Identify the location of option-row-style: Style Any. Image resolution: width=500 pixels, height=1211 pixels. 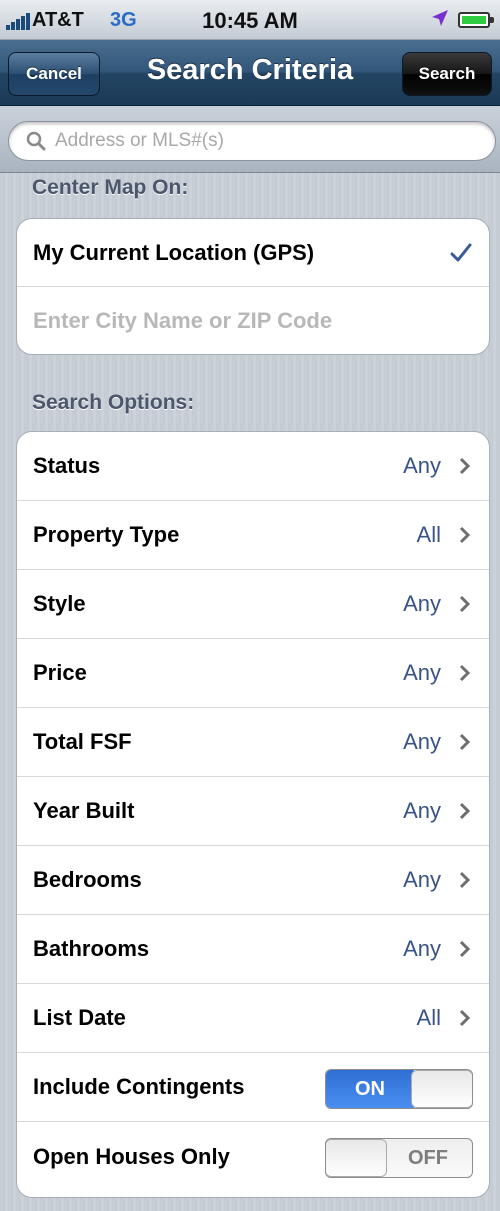
(253, 604).